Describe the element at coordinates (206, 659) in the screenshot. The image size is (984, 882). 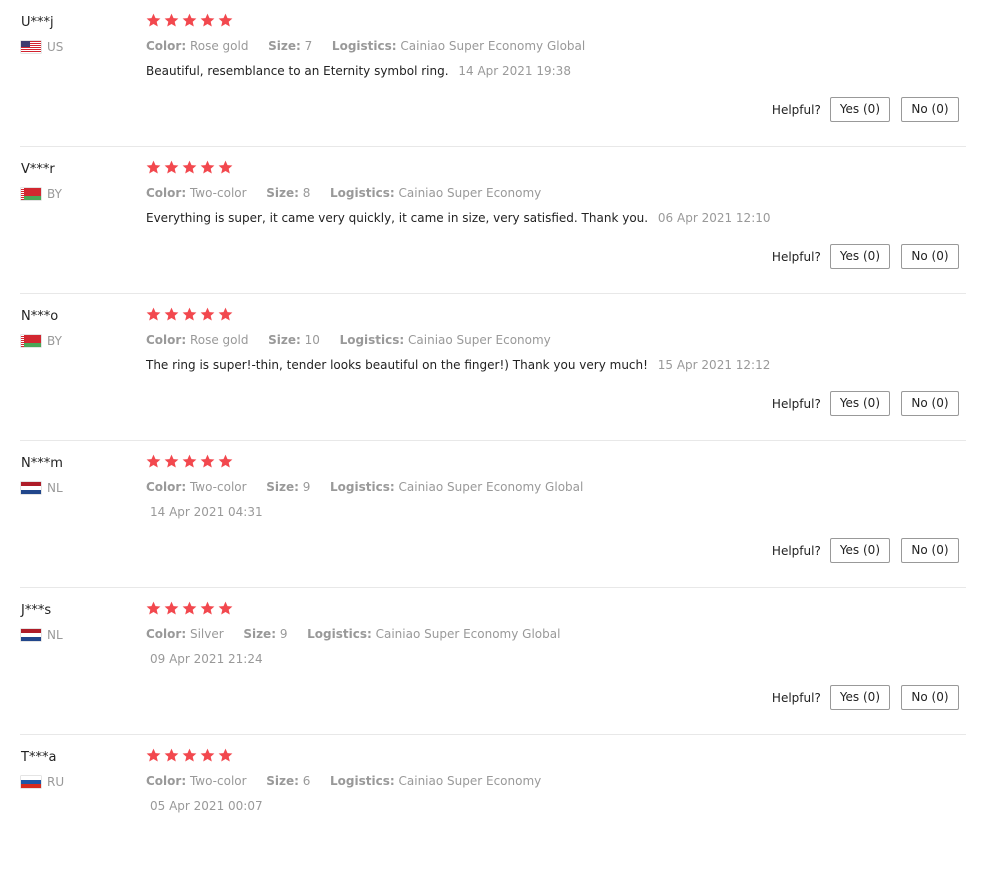
I see `review-date: 09 Apr 2021 21:24` at that location.